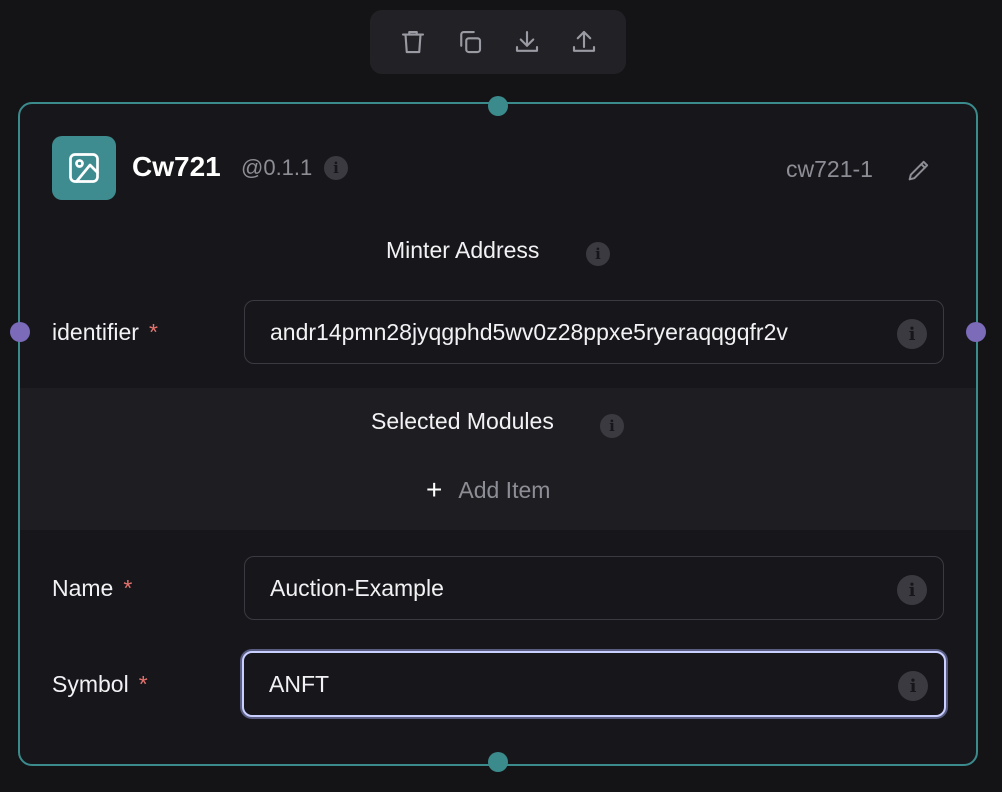  What do you see at coordinates (95, 332) in the screenshot?
I see `identifier-label-text: identifier` at bounding box center [95, 332].